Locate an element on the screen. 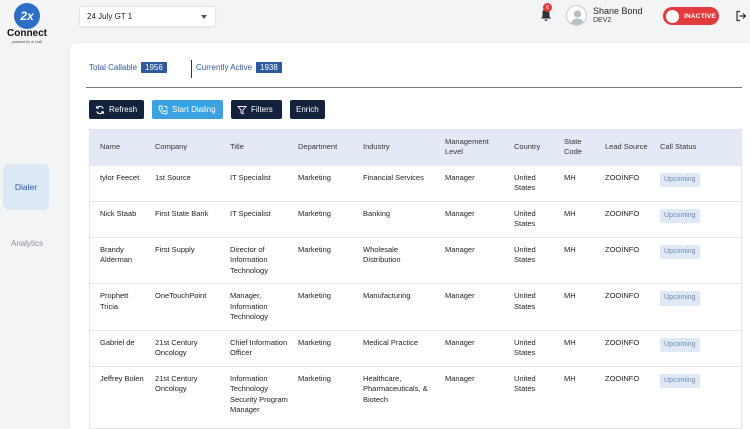 The height and width of the screenshot is (429, 750). lead-state-code: MH is located at coordinates (570, 342).